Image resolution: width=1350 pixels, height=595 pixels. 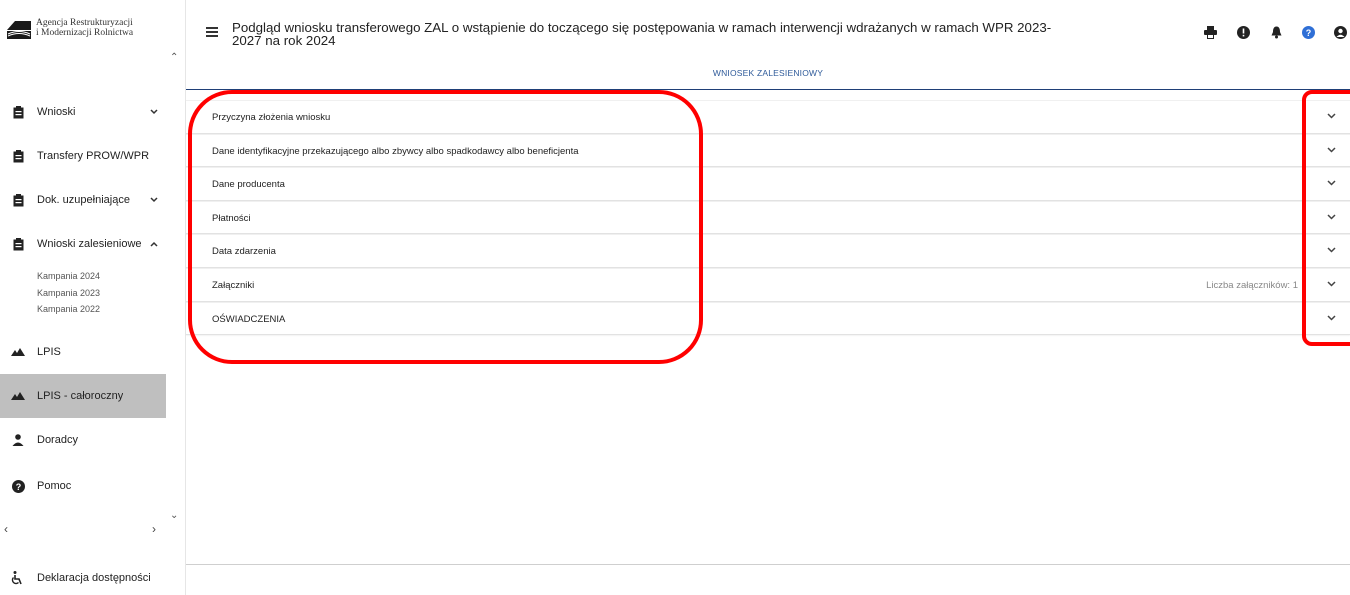 I want to click on logo-line-2: i Modernizacji Rolnictwa, so click(x=85, y=33).